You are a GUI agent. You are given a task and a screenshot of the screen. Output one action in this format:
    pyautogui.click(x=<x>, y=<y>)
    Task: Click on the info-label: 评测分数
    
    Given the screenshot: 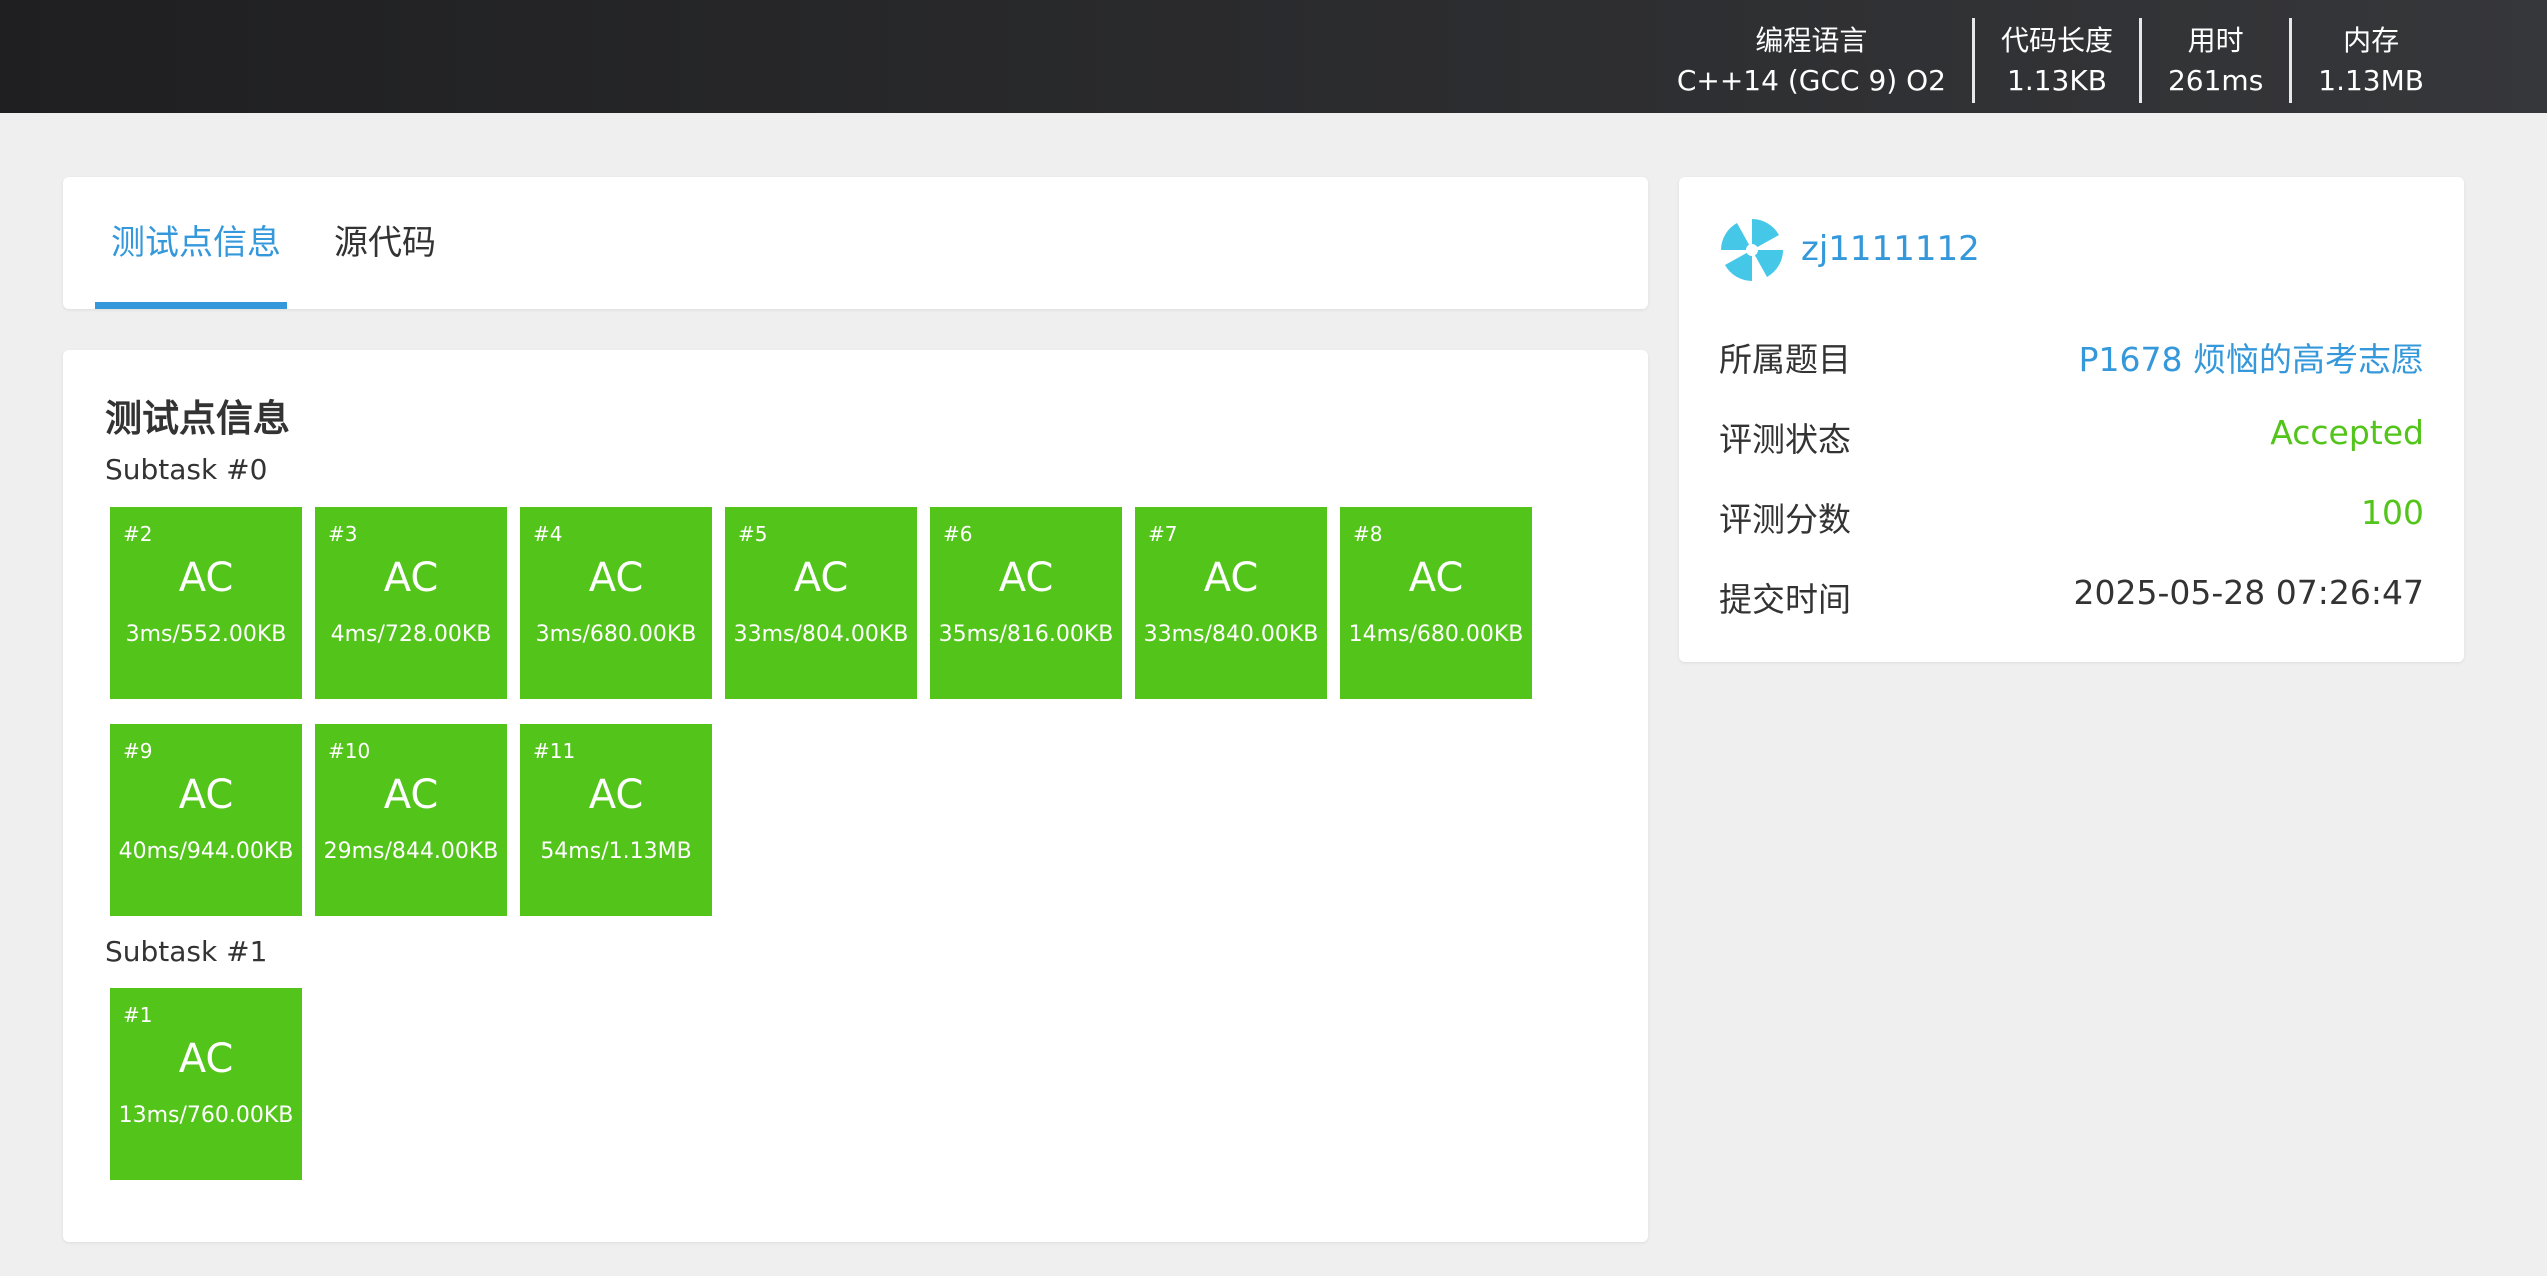 What is the action you would take?
    pyautogui.click(x=1785, y=519)
    